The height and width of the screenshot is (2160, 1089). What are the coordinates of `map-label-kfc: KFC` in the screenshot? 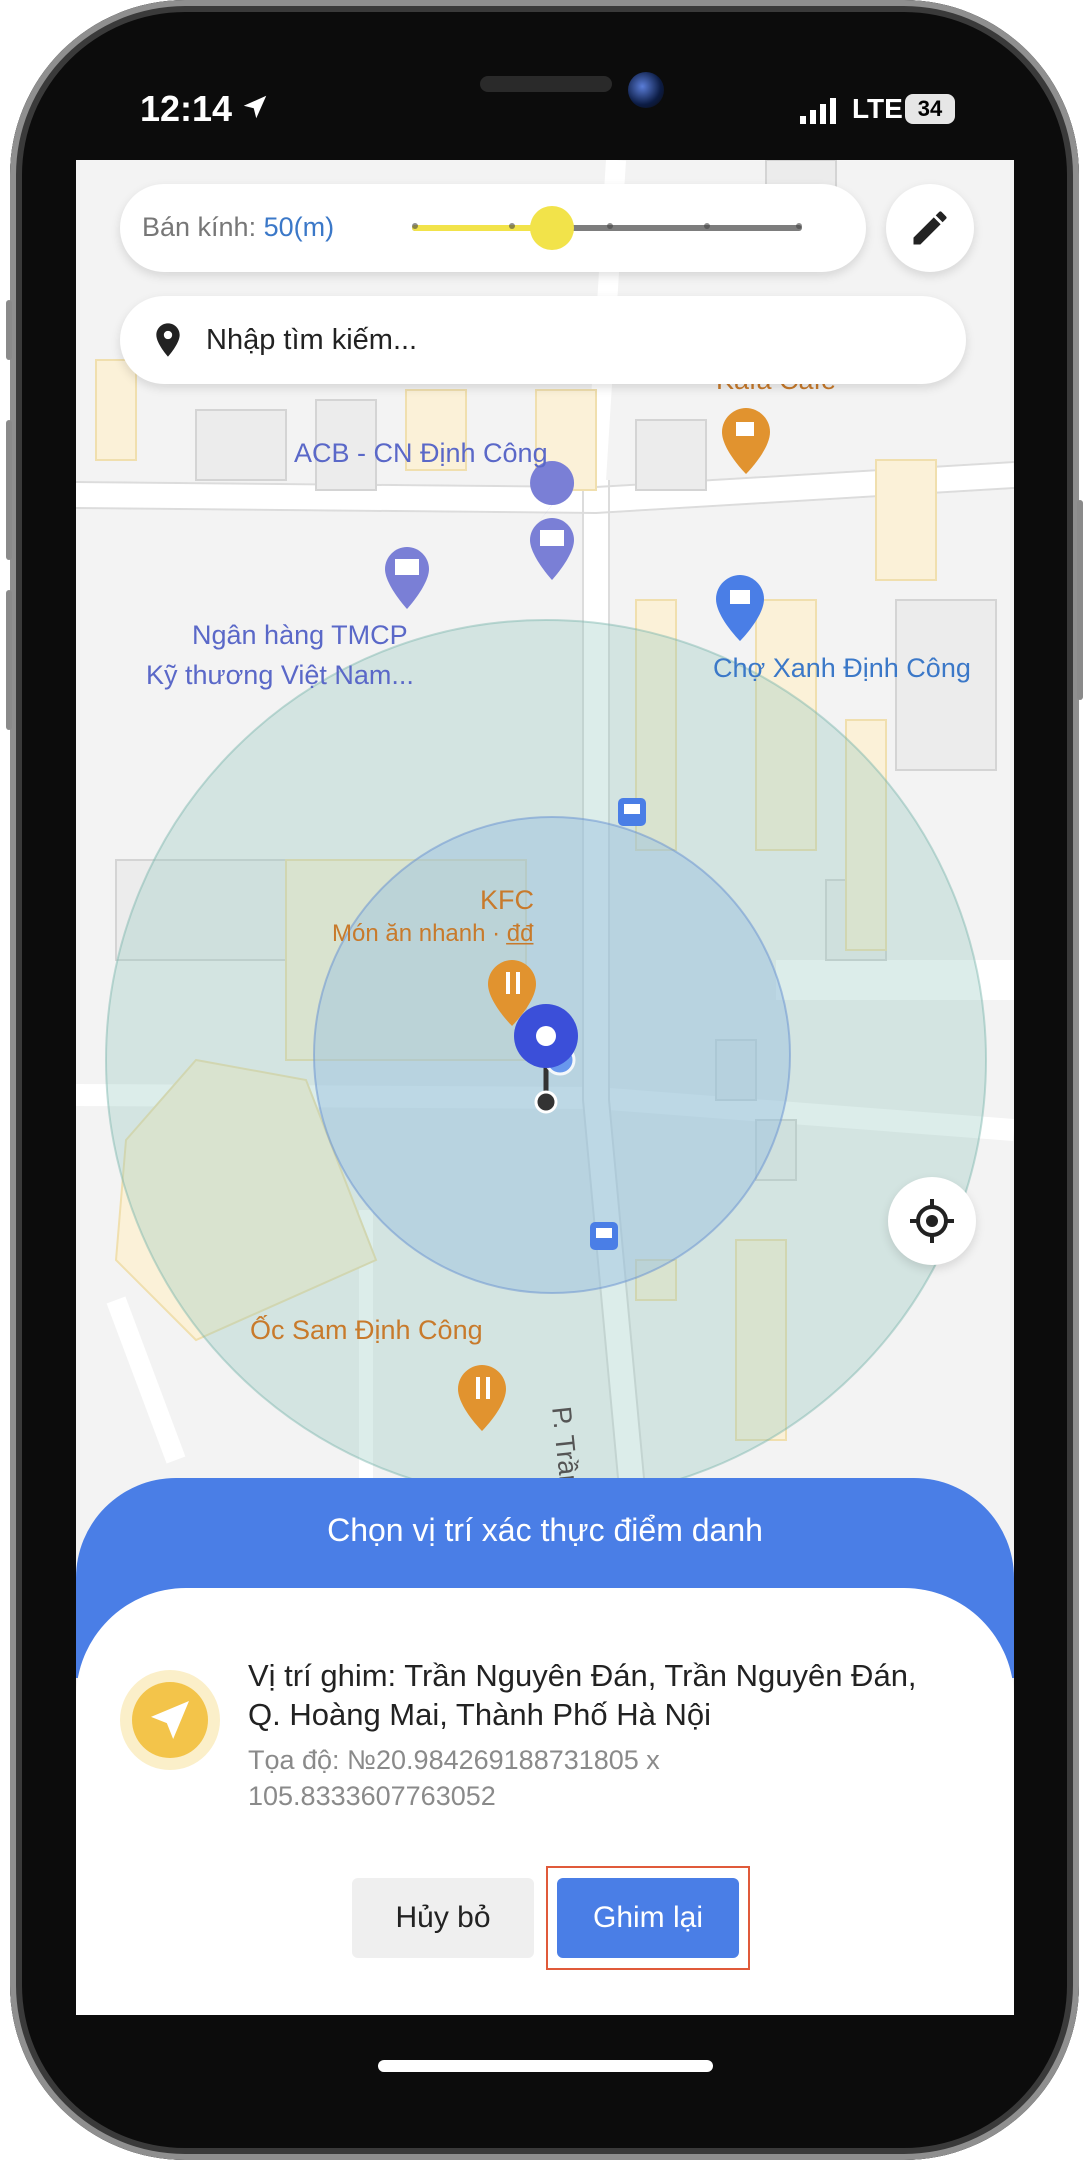 It's located at (507, 900).